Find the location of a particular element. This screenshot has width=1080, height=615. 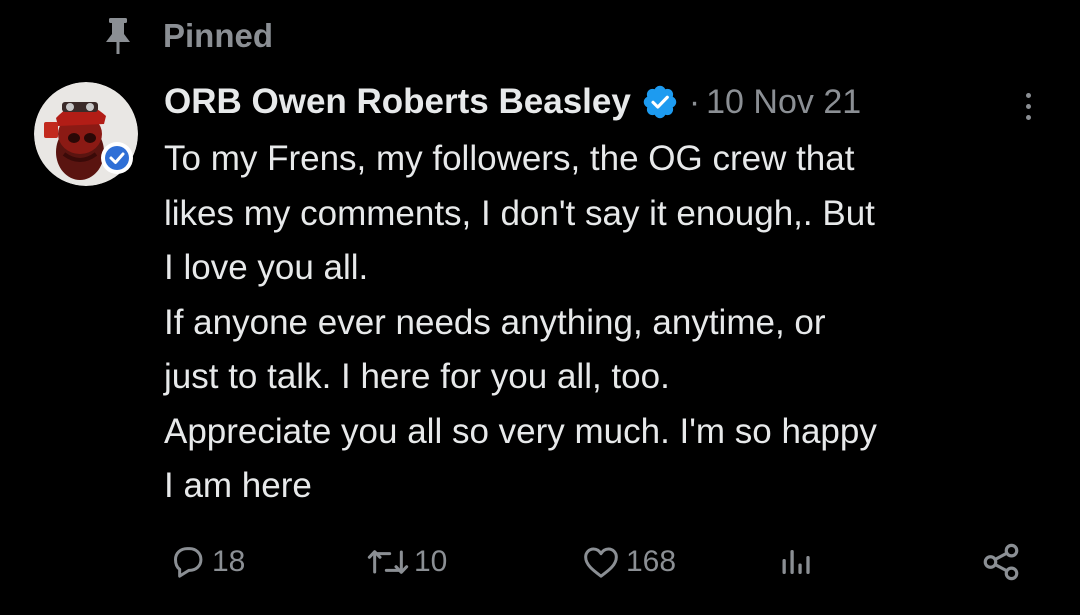

repost-icon is located at coordinates (388, 562).